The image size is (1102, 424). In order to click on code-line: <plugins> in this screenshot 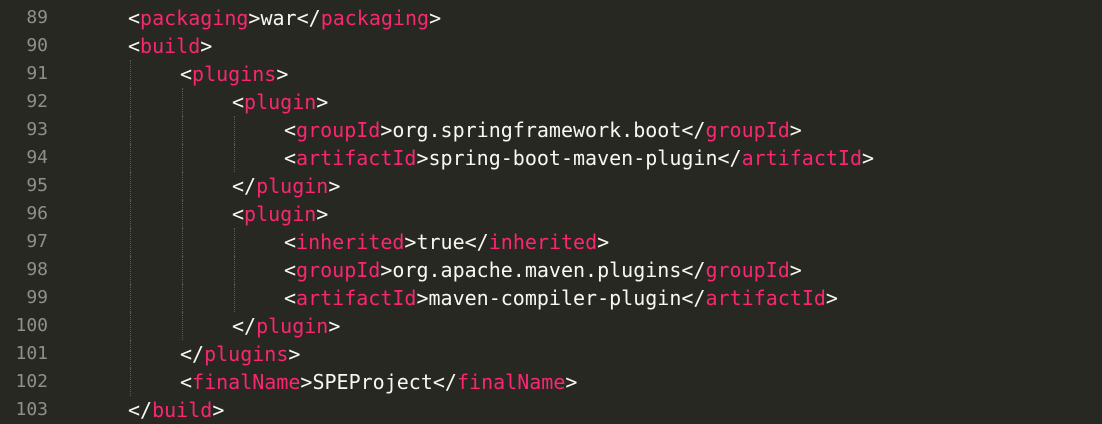, I will do `click(234, 74)`.